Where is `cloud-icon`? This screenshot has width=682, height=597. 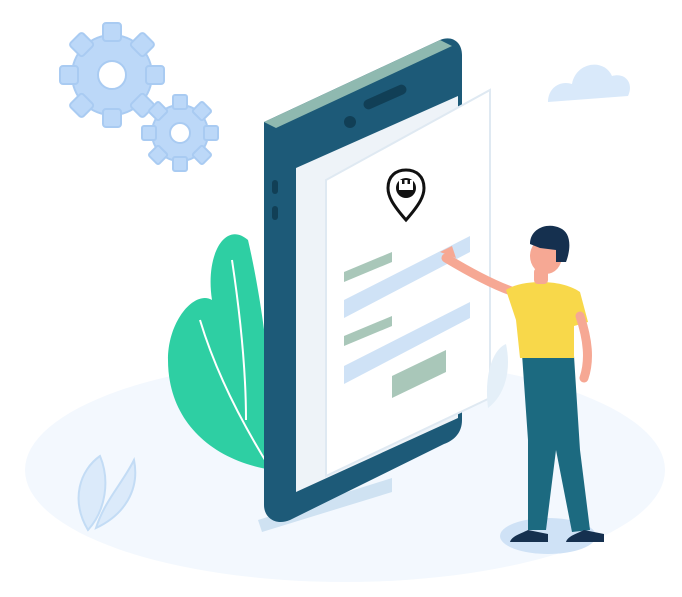
cloud-icon is located at coordinates (589, 83).